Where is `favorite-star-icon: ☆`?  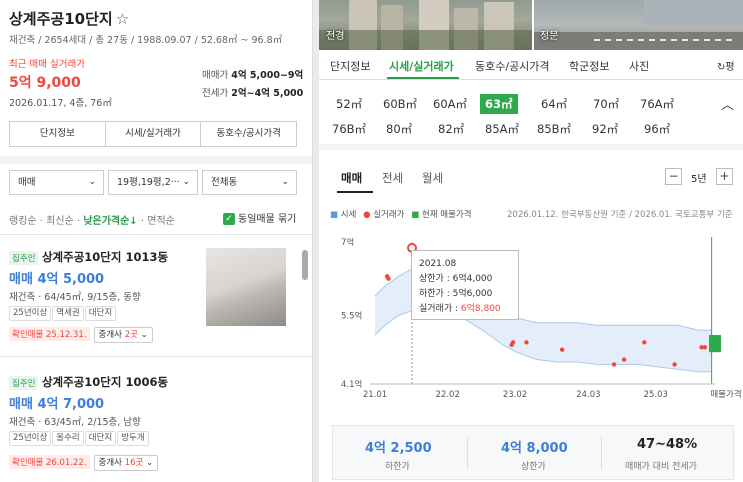 favorite-star-icon: ☆ is located at coordinates (122, 19).